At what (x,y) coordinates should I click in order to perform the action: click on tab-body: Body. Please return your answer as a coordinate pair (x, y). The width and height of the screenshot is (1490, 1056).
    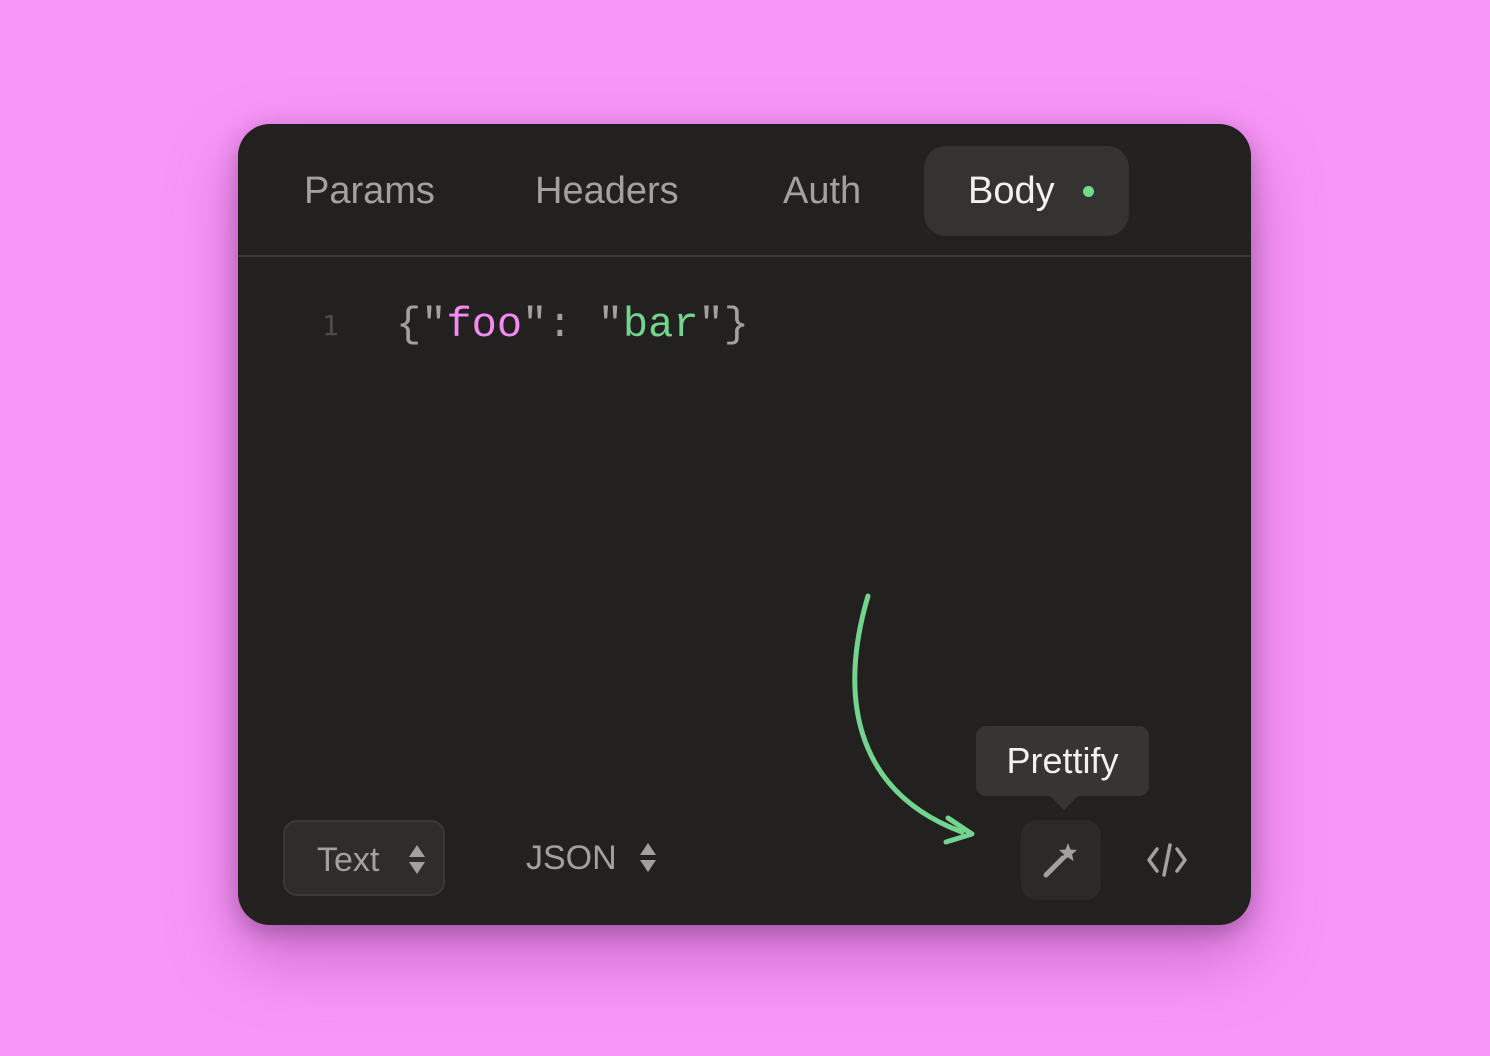
    Looking at the image, I should click on (1026, 191).